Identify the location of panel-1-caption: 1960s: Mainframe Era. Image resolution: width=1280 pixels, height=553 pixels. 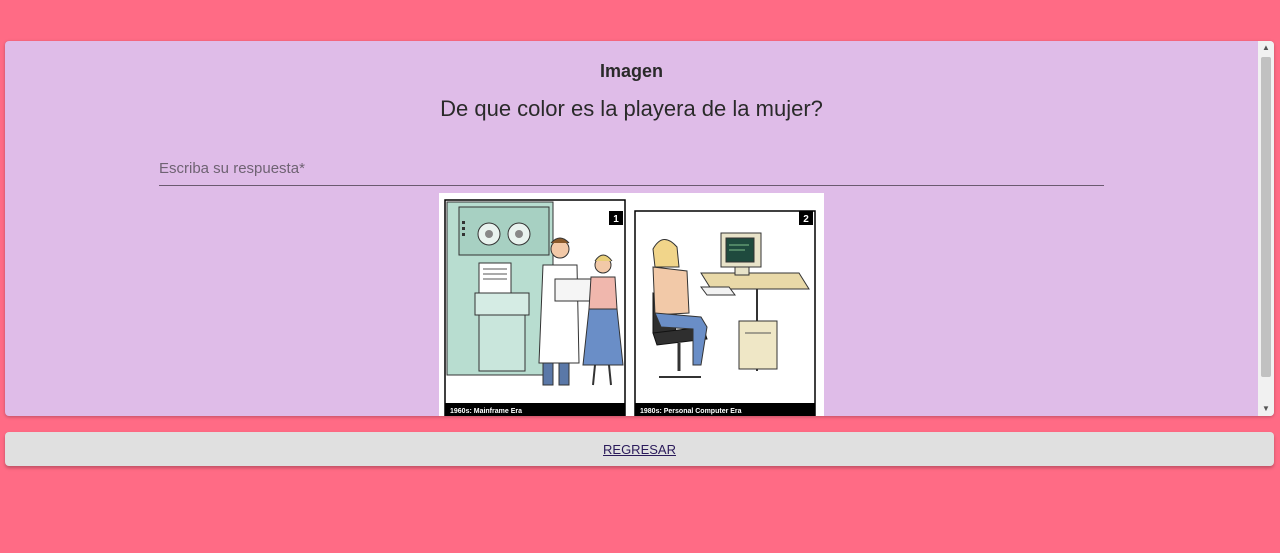
(486, 411).